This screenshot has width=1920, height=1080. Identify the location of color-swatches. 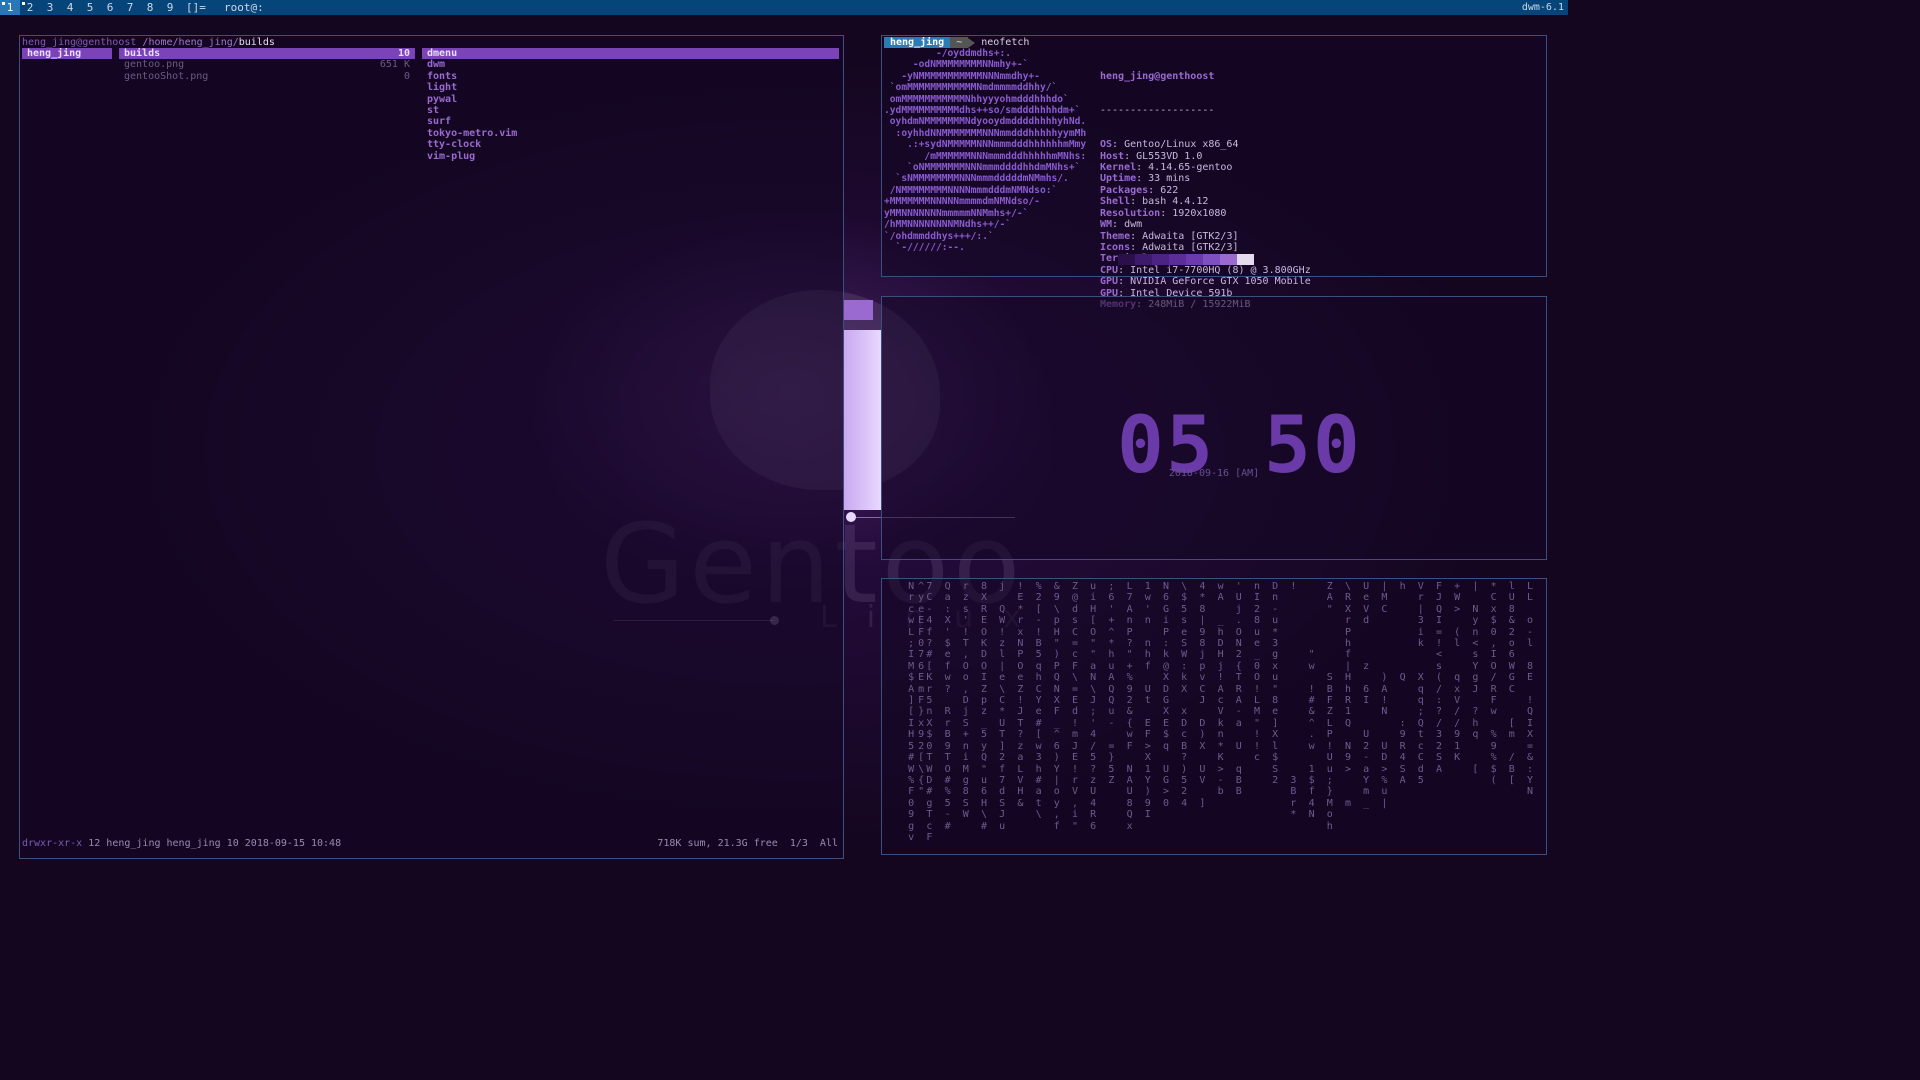
(1186, 259).